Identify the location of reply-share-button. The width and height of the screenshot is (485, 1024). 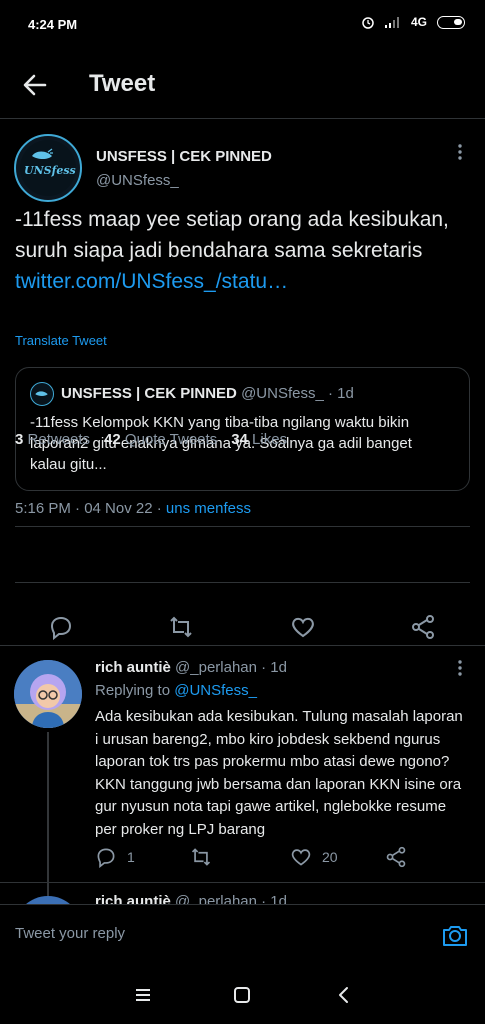
(396, 857).